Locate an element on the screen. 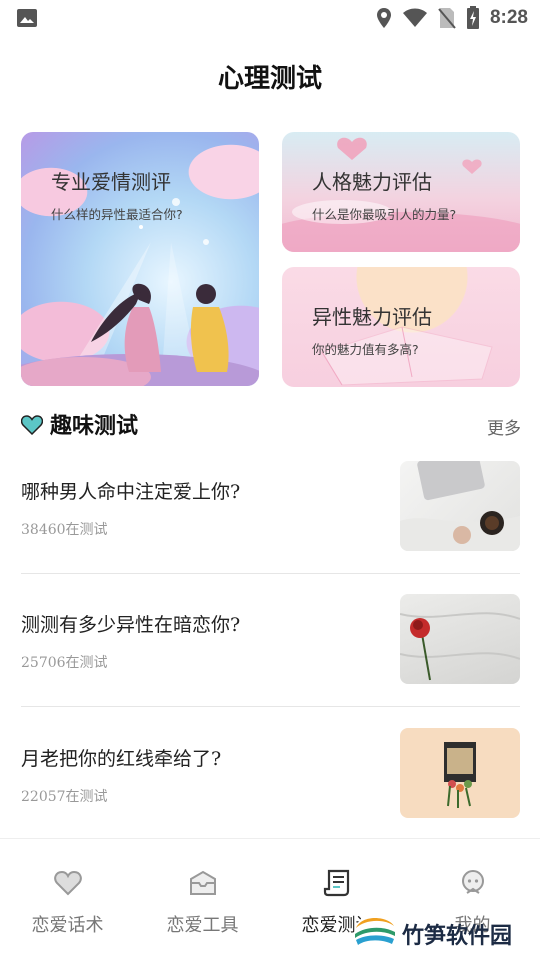 The image size is (540, 960). list-item-title: 测测有多少异性在暗恋你? is located at coordinates (131, 625).